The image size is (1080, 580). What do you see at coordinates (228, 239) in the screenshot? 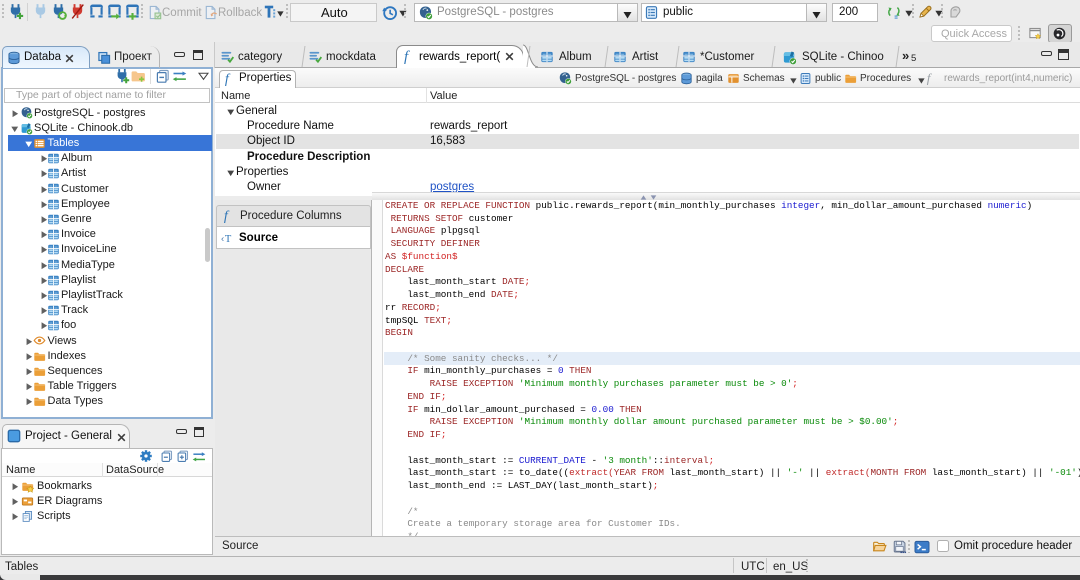
I see `svg-text: T` at bounding box center [228, 239].